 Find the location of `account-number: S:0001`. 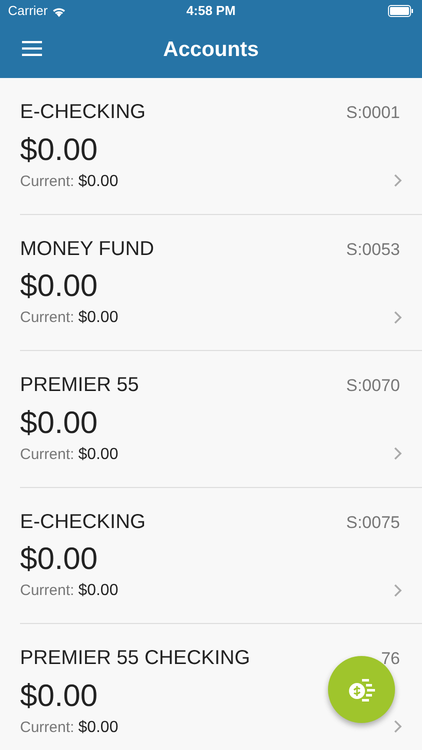

account-number: S:0001 is located at coordinates (373, 113).